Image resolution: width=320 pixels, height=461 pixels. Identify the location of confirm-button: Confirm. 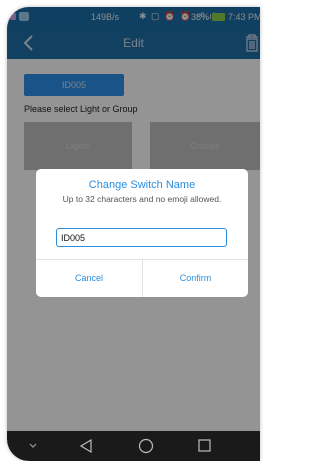
(195, 278).